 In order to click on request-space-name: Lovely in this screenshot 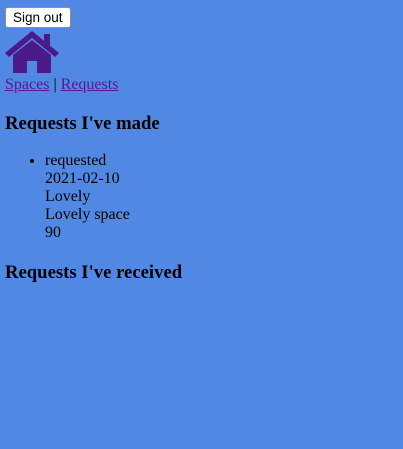, I will do `click(68, 196)`.